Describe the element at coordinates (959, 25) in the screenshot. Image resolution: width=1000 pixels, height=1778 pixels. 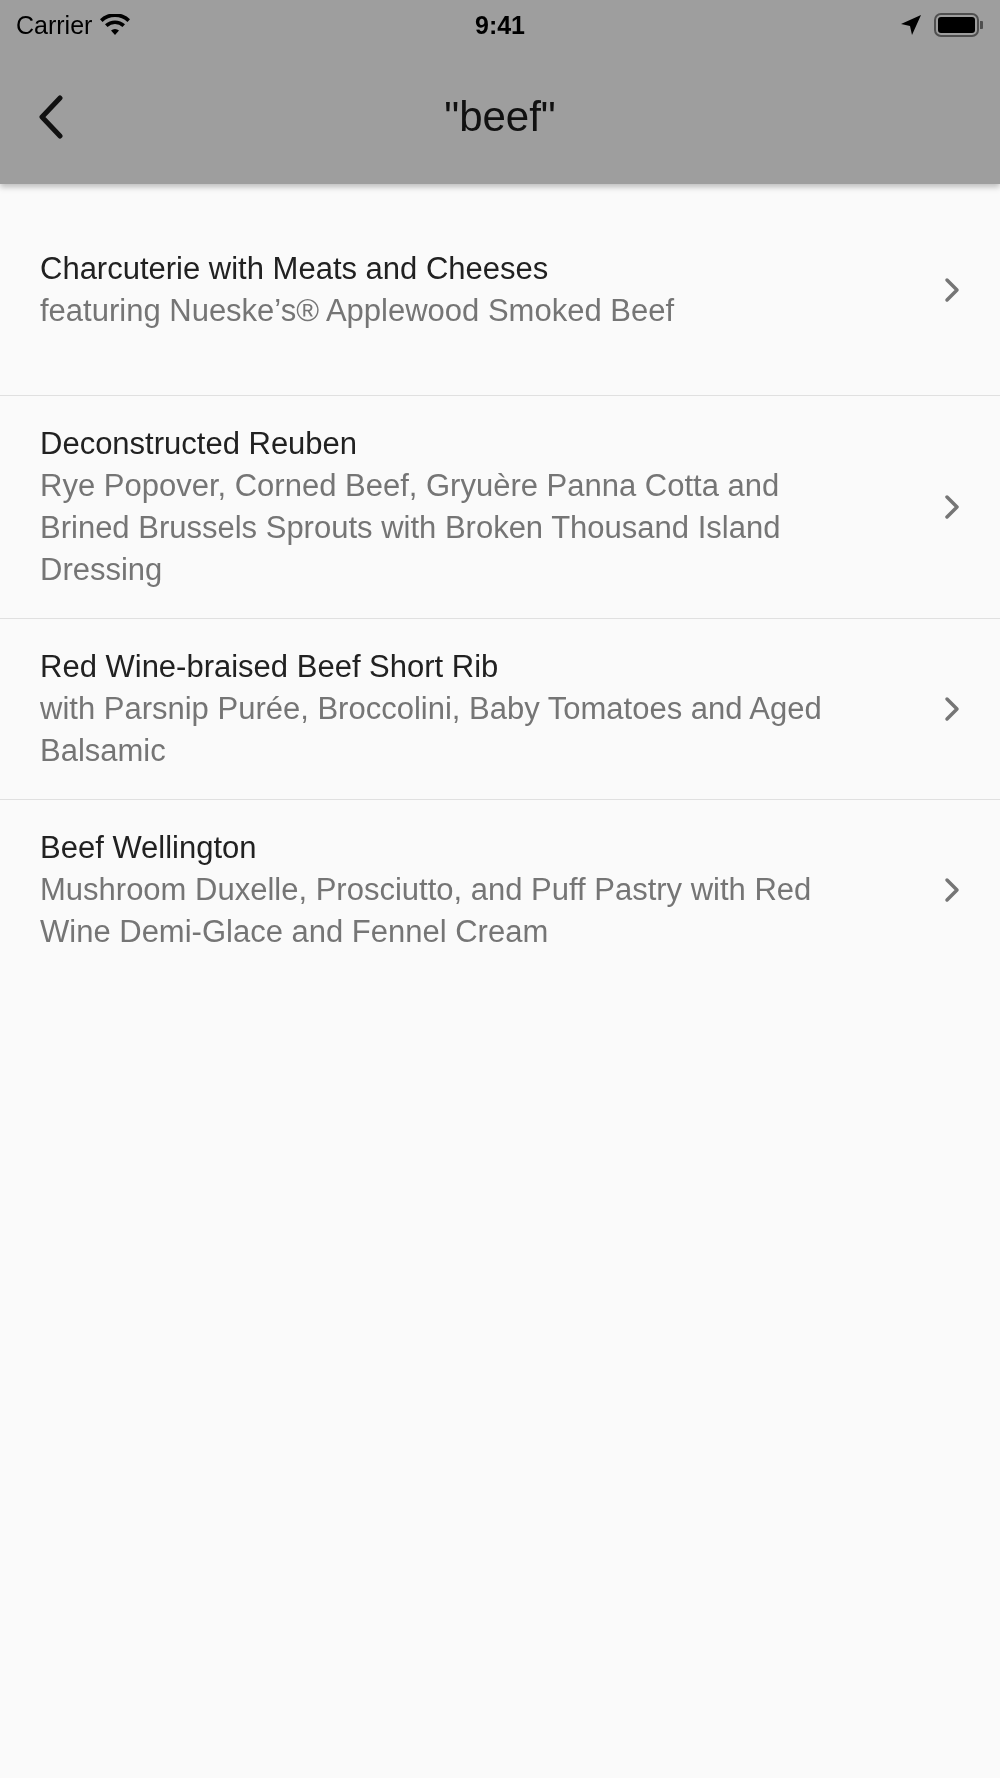
I see `battery-icon` at that location.